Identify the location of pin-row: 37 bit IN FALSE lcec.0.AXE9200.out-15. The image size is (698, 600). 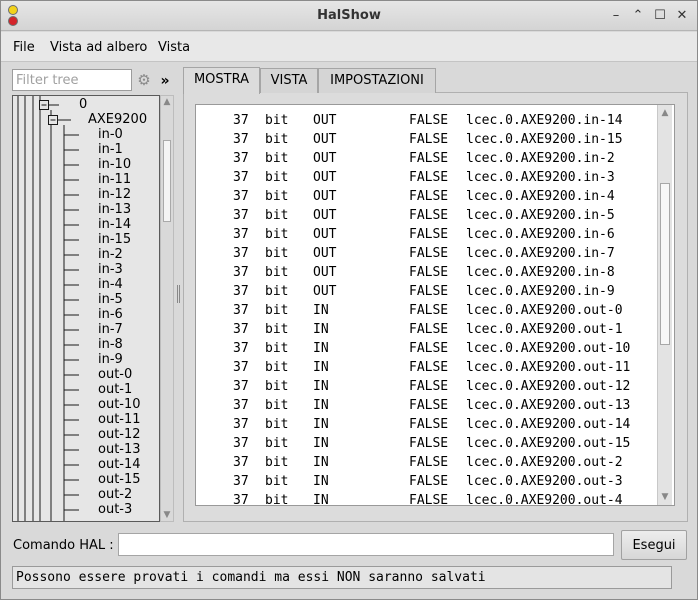
(426, 445).